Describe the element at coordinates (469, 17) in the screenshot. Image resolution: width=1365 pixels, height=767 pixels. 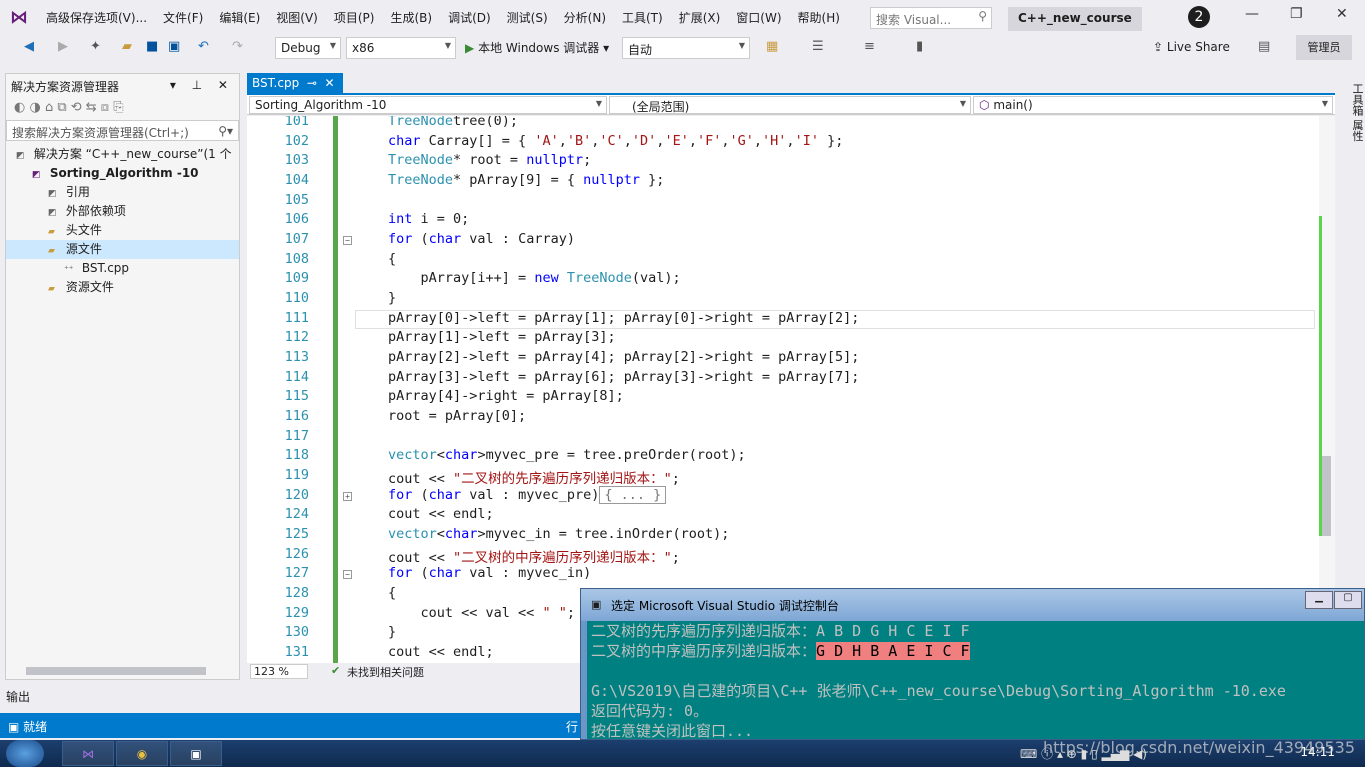
I see `menu-item: 调试(D)` at that location.